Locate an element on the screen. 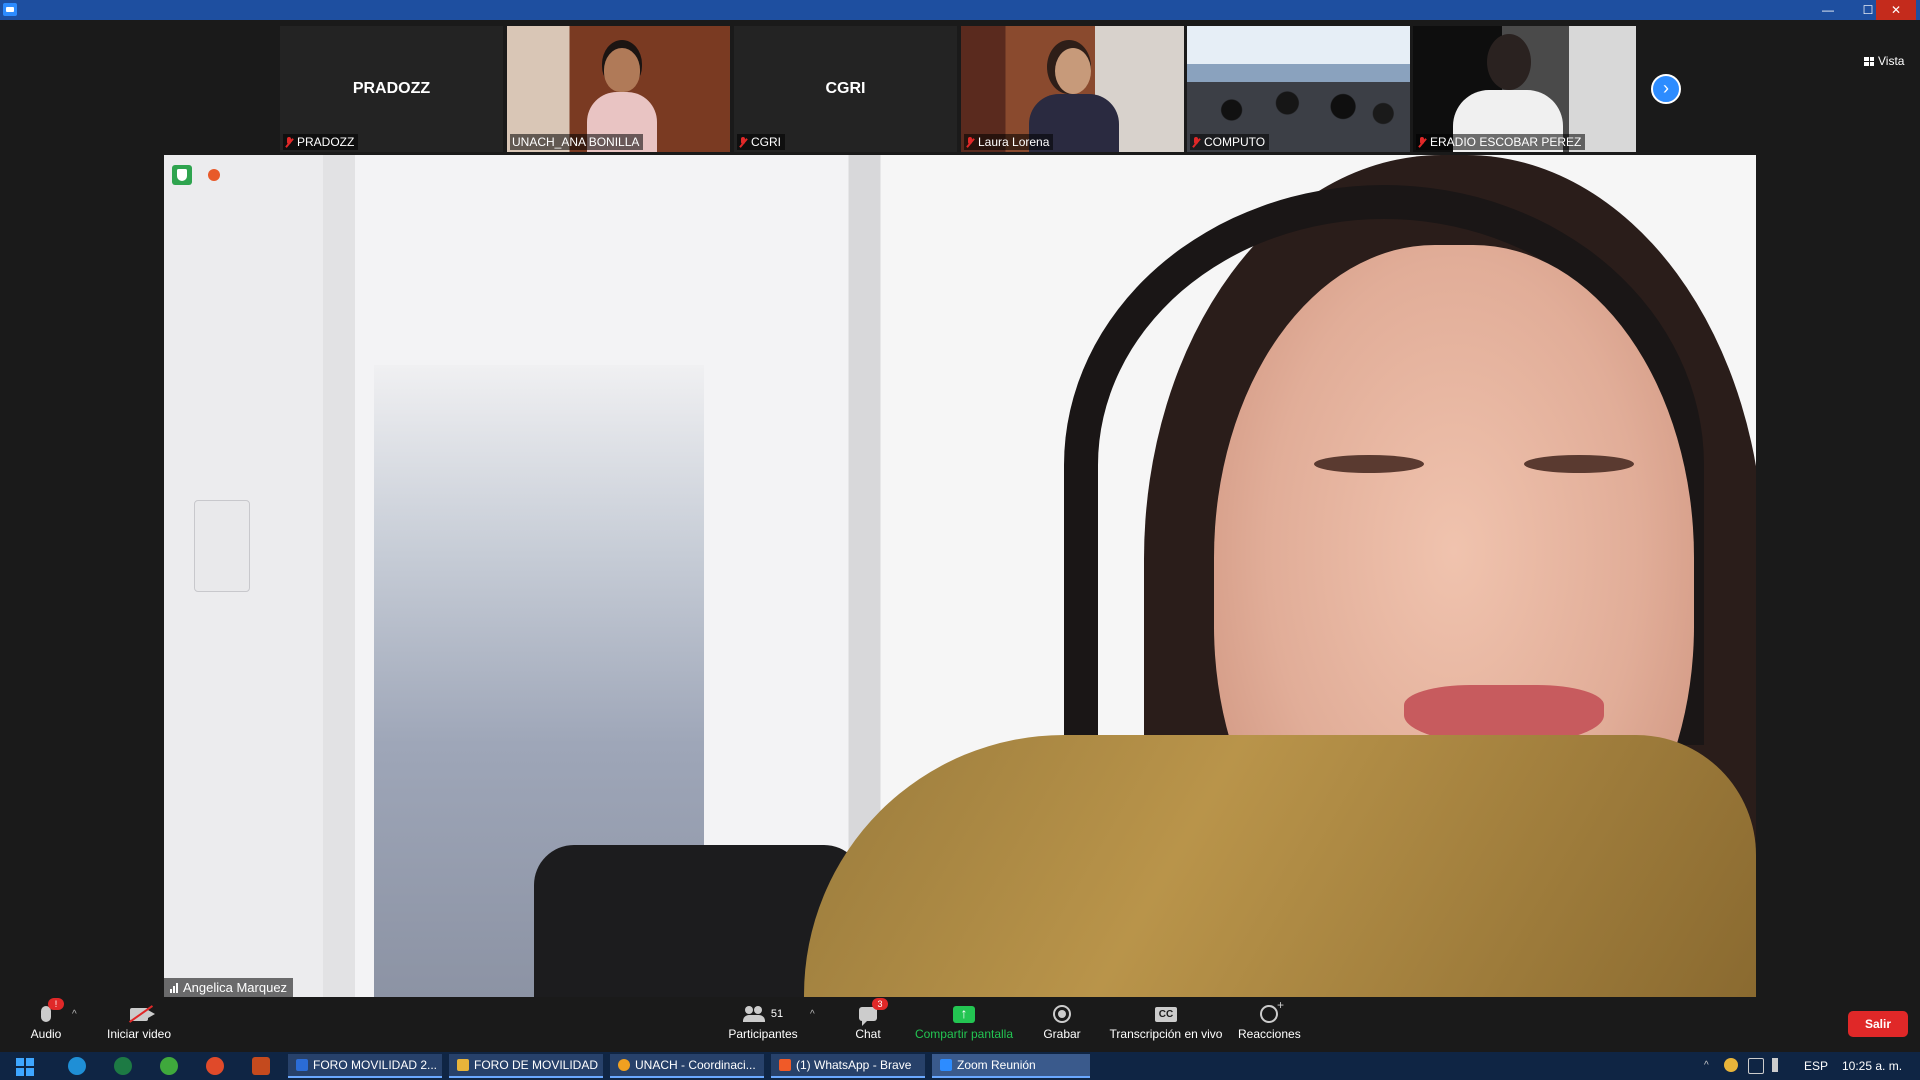  encryption-shield-icon is located at coordinates (182, 175).